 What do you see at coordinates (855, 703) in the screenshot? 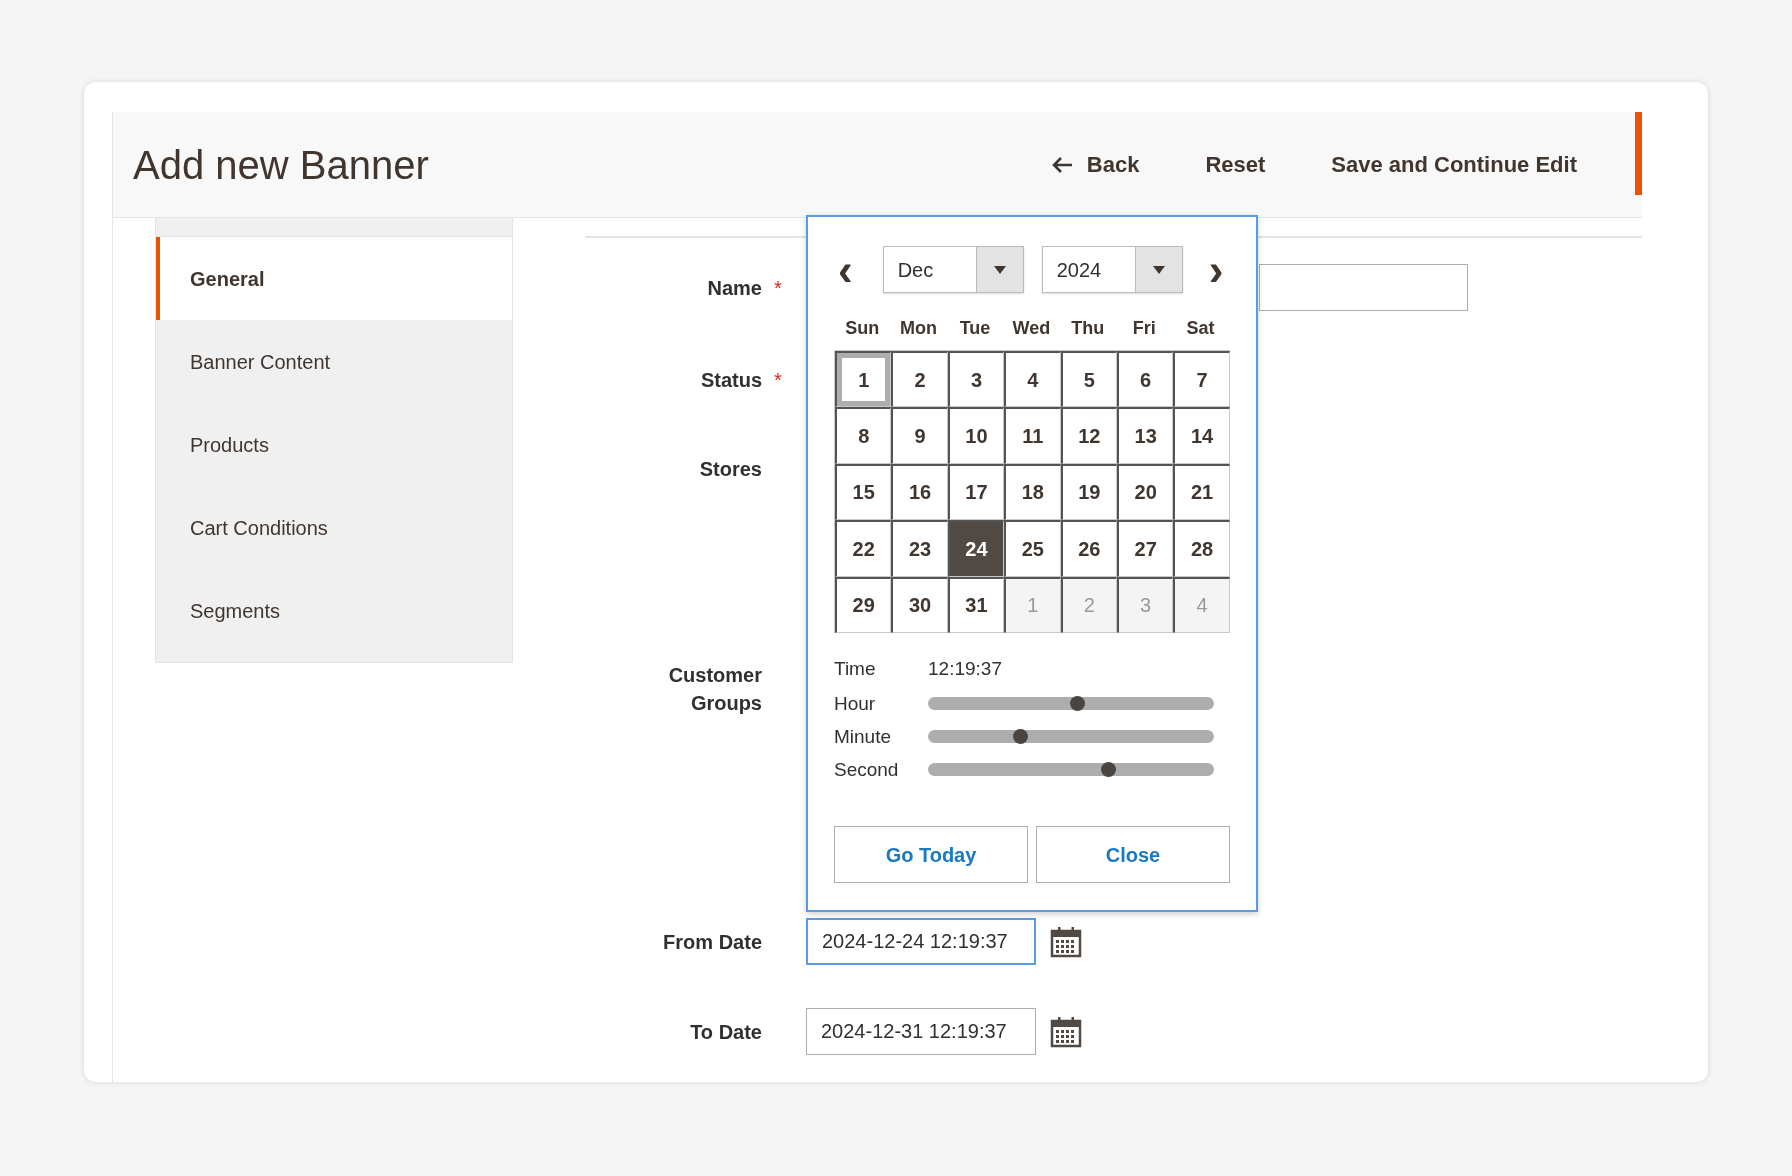
I see `slider-label: Hour` at bounding box center [855, 703].